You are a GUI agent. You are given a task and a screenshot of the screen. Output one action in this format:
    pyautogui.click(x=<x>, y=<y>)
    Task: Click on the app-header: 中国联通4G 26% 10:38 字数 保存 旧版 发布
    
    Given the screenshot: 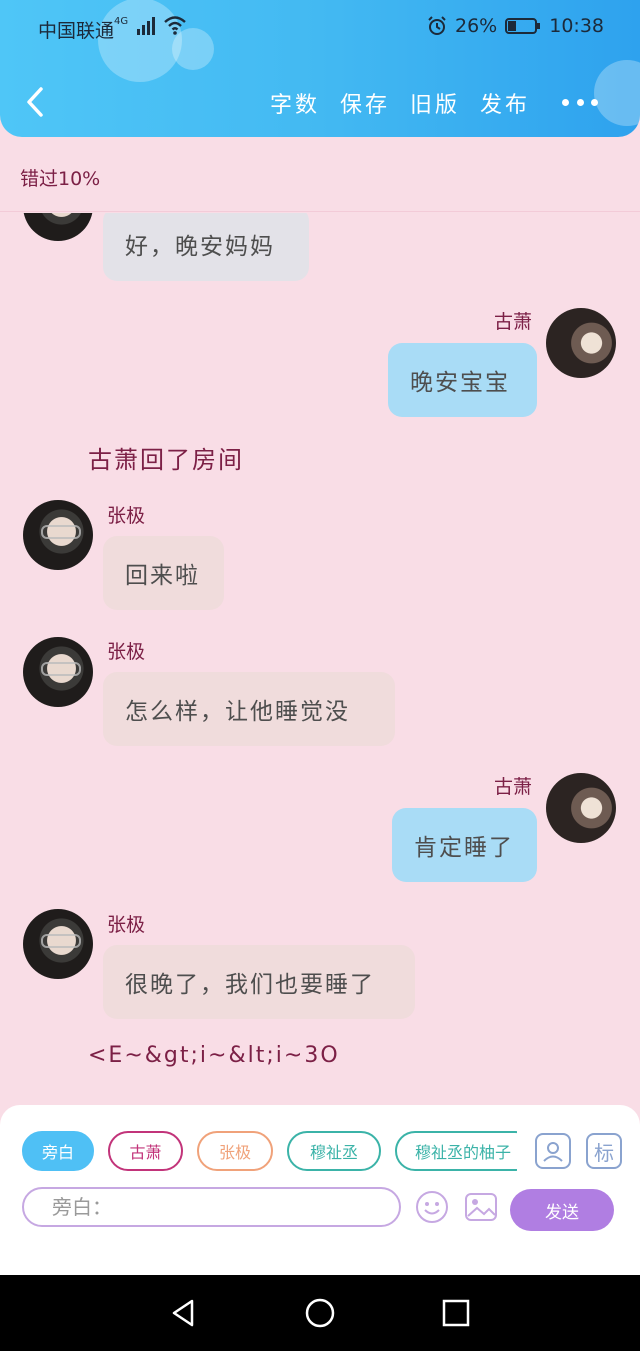 What is the action you would take?
    pyautogui.click(x=320, y=68)
    